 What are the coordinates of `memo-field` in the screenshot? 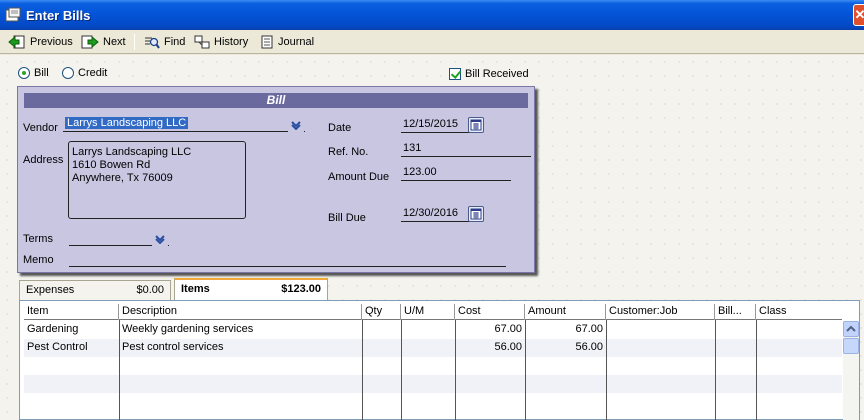 It's located at (287, 259).